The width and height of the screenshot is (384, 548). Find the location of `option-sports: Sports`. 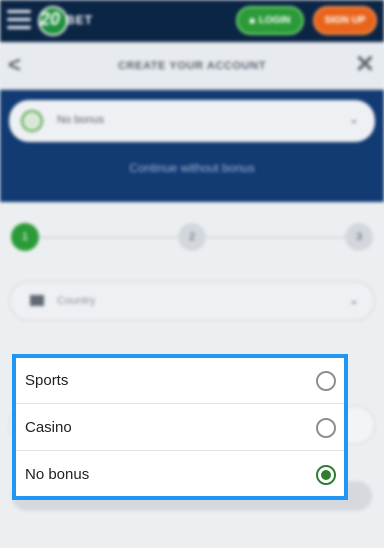

option-sports: Sports is located at coordinates (180, 381).